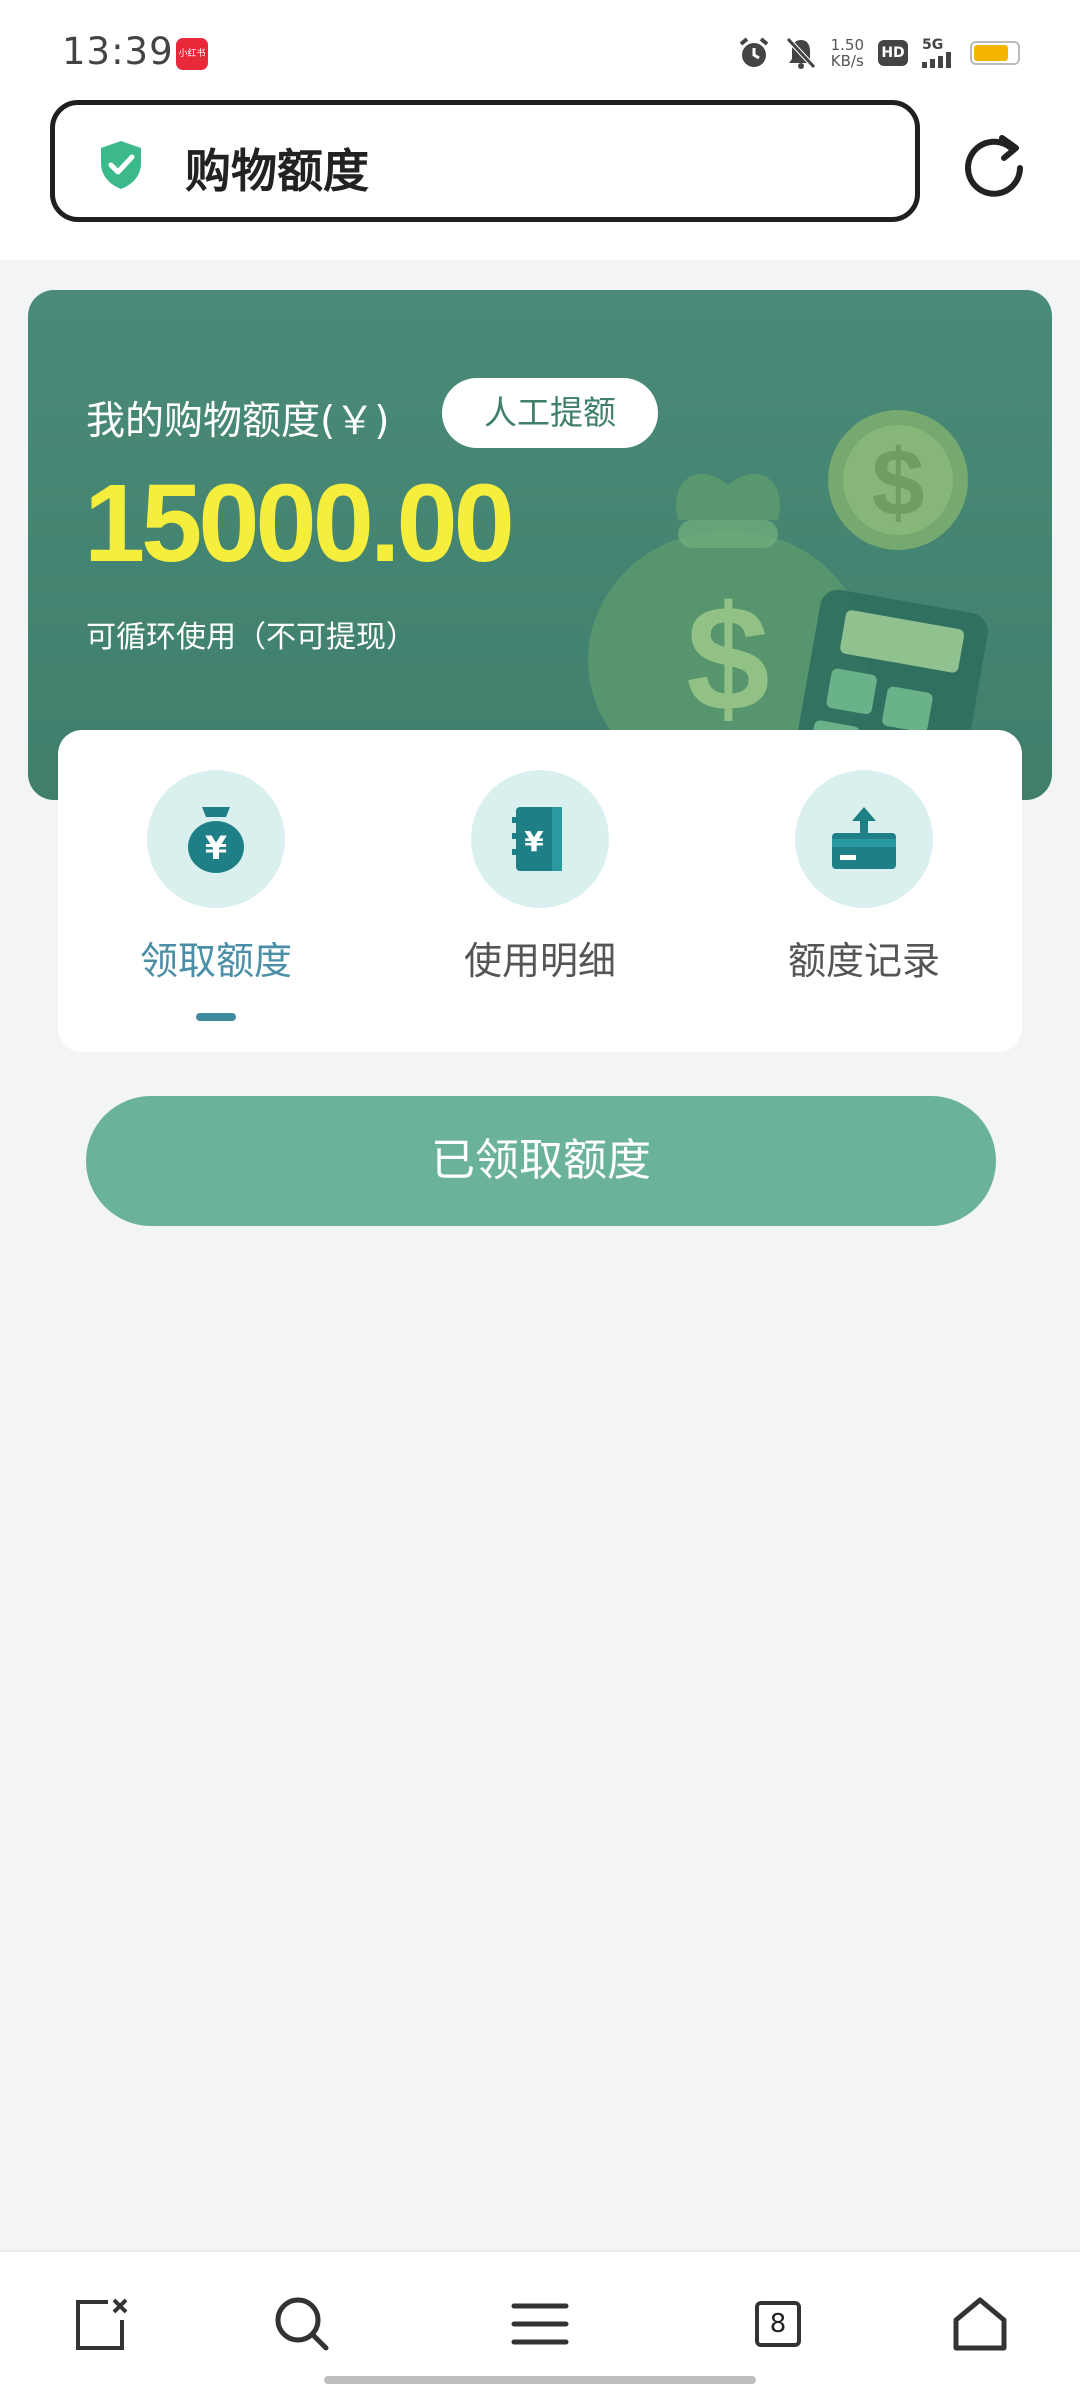  Describe the element at coordinates (980, 2324) in the screenshot. I see `home-icon` at that location.